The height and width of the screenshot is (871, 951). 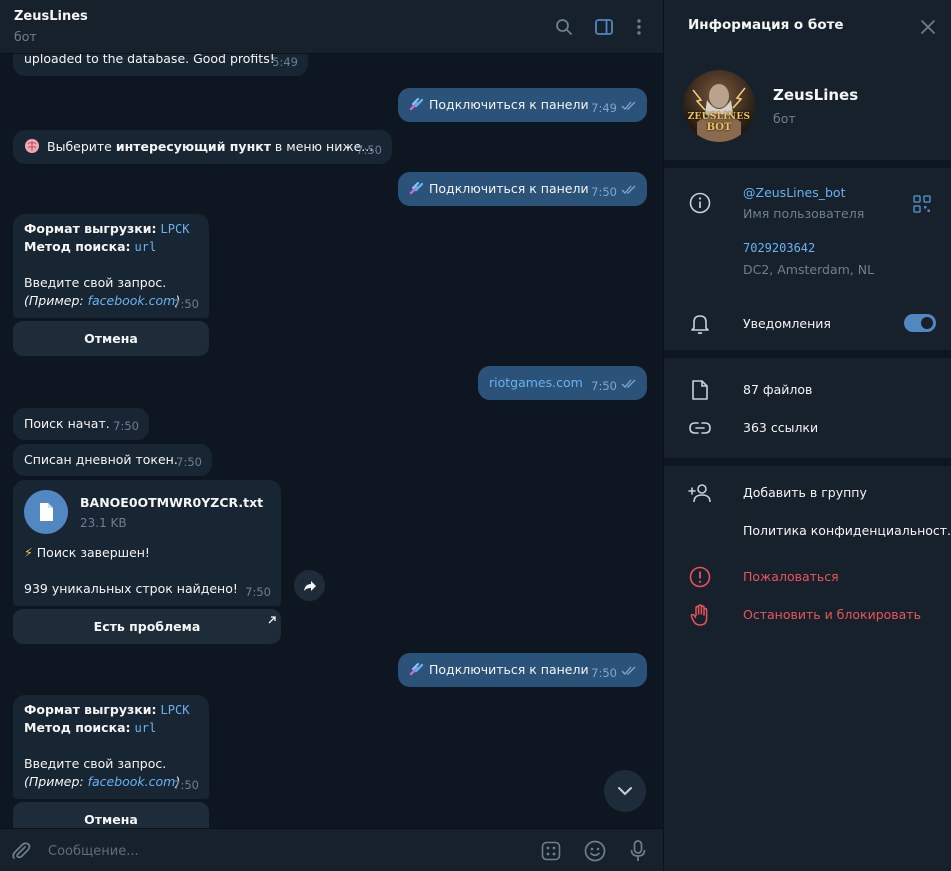 What do you see at coordinates (551, 851) in the screenshot?
I see `bot-commands-icon` at bounding box center [551, 851].